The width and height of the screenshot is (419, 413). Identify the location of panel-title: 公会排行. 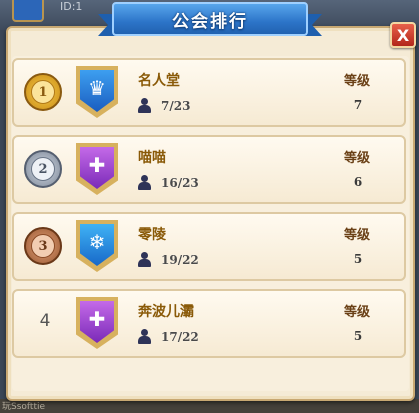
(210, 21).